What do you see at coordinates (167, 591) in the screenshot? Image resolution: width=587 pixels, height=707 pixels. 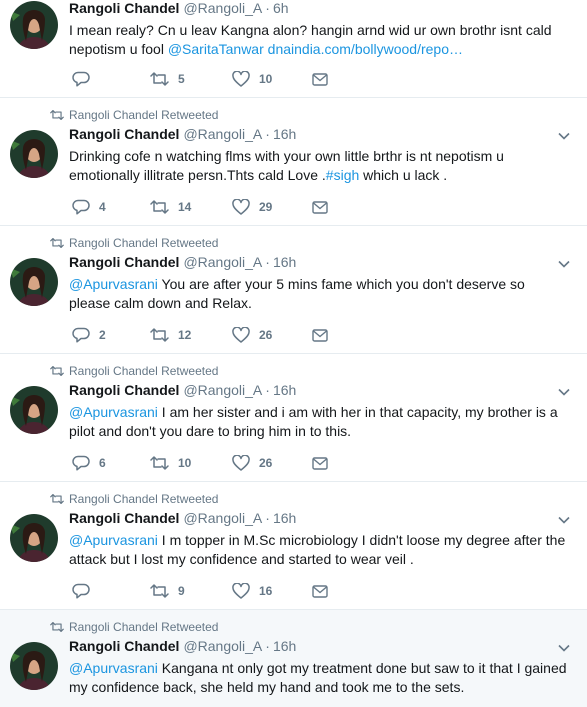 I see `retweet-button: 9` at bounding box center [167, 591].